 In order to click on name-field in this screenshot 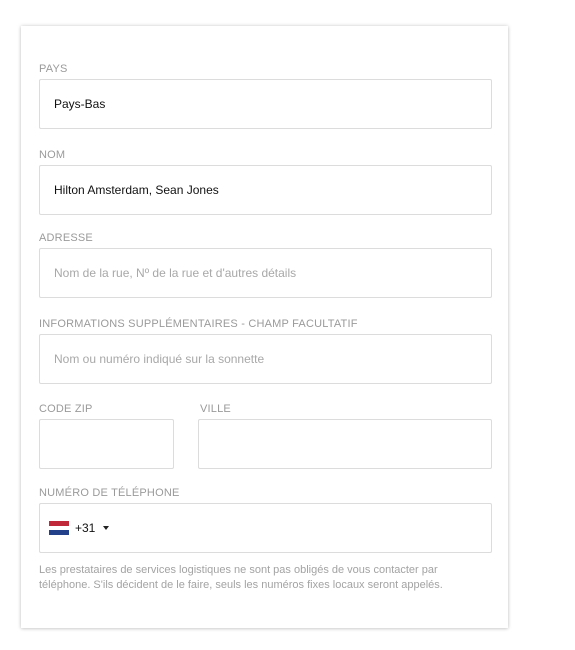, I will do `click(265, 190)`.